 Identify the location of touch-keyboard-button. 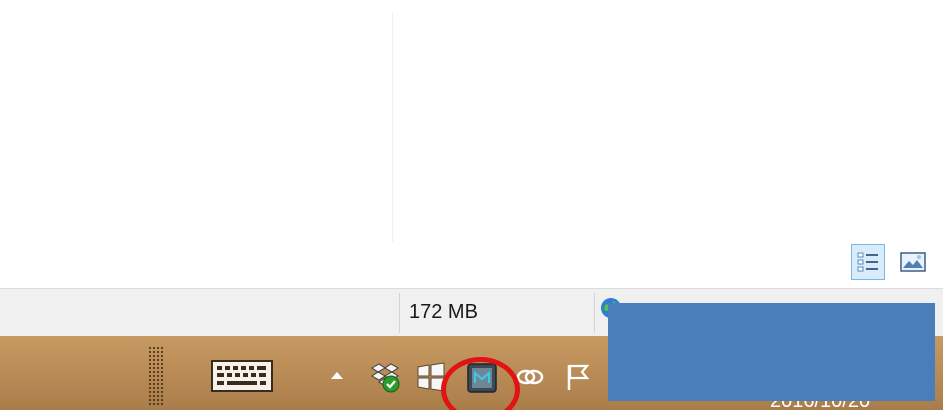
(242, 376).